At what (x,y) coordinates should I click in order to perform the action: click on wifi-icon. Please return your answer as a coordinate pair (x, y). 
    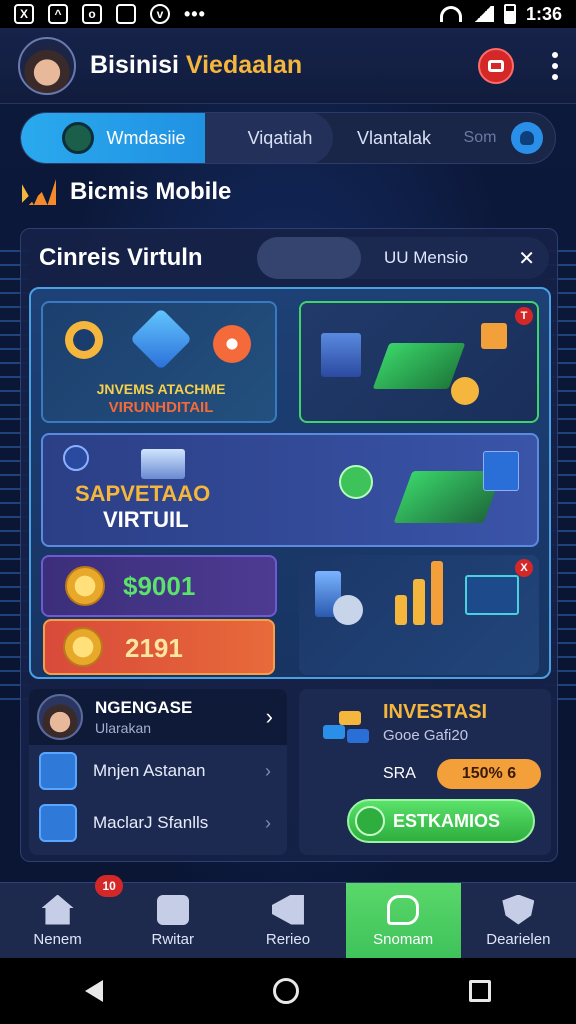
    Looking at the image, I should click on (450, 14).